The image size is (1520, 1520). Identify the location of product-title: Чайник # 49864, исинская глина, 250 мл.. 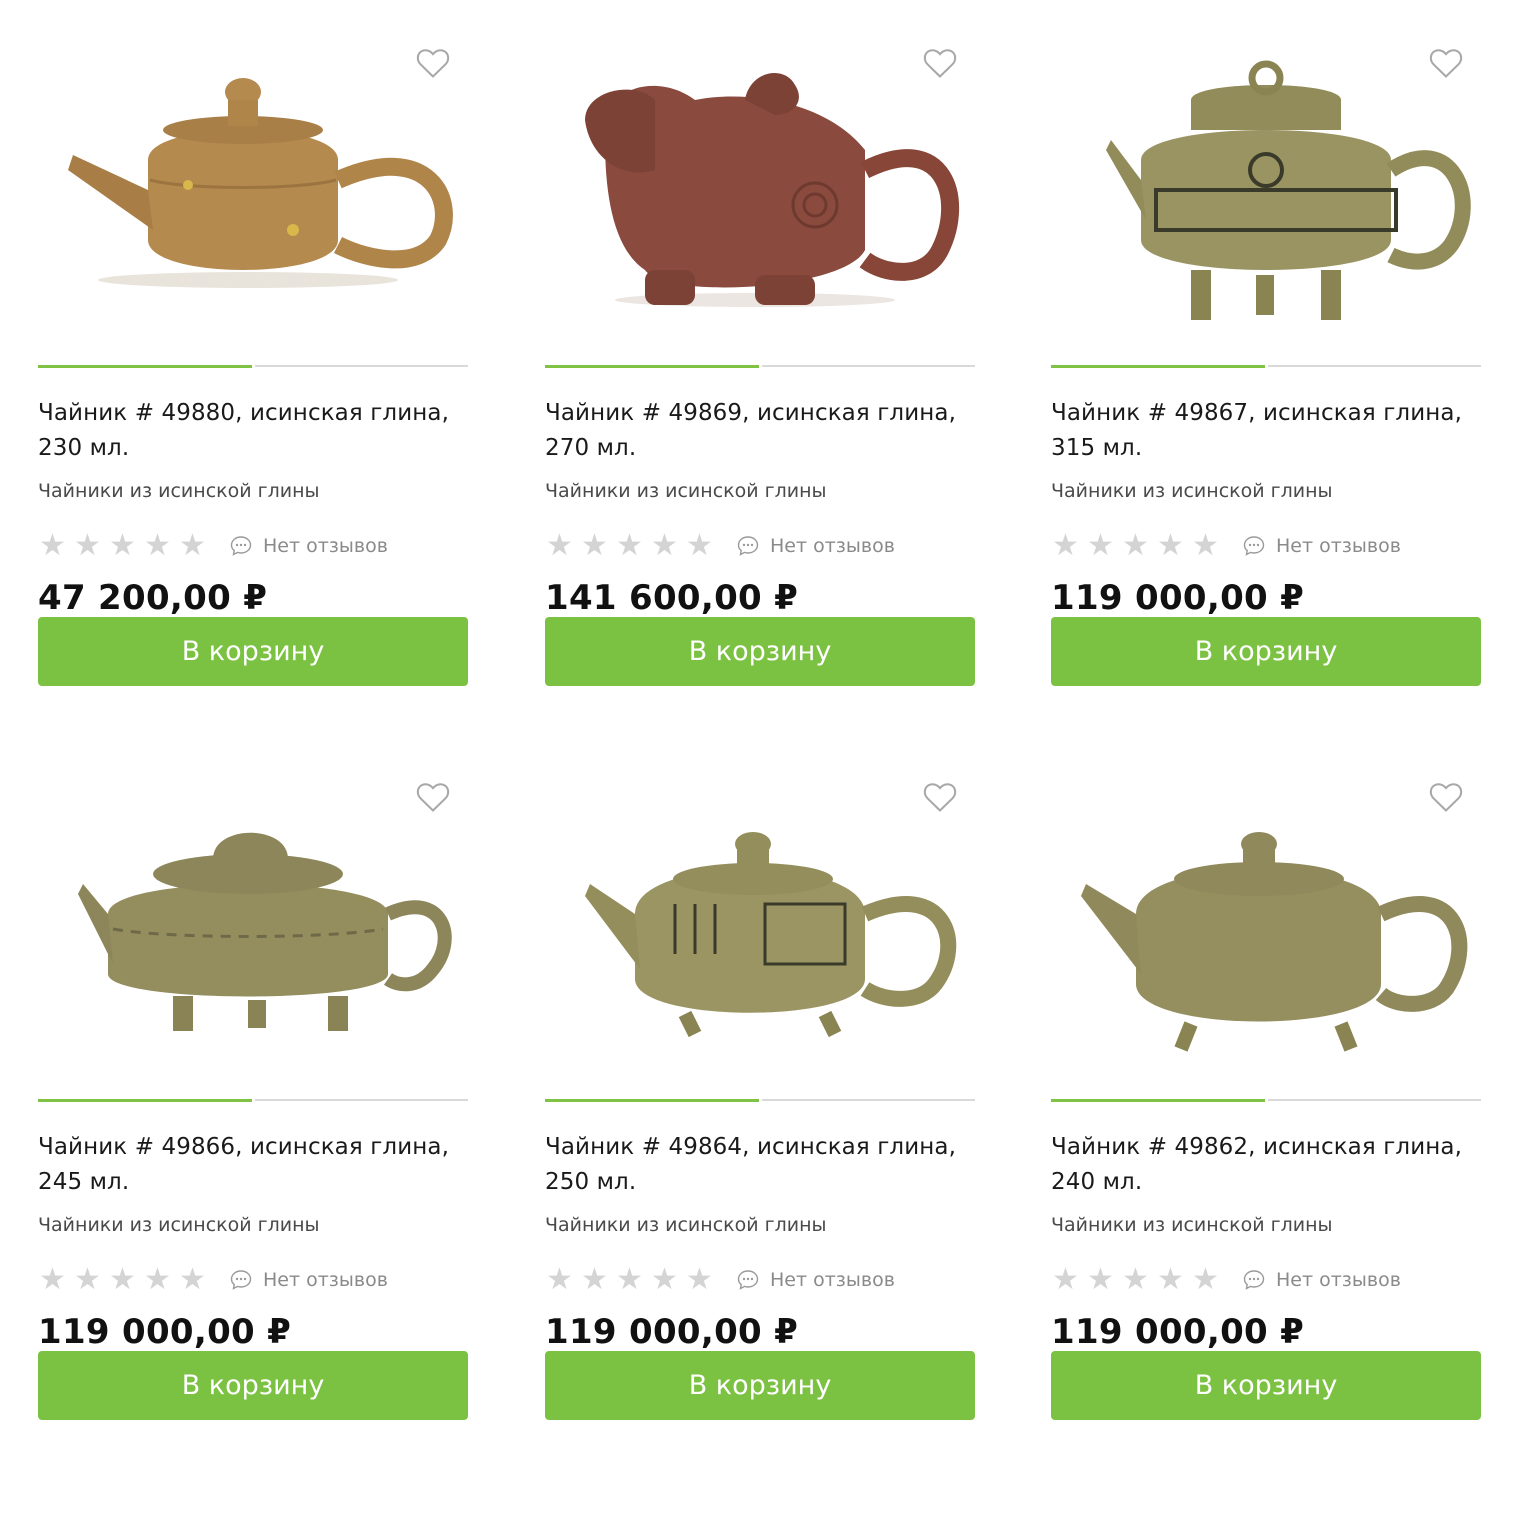
(760, 1165).